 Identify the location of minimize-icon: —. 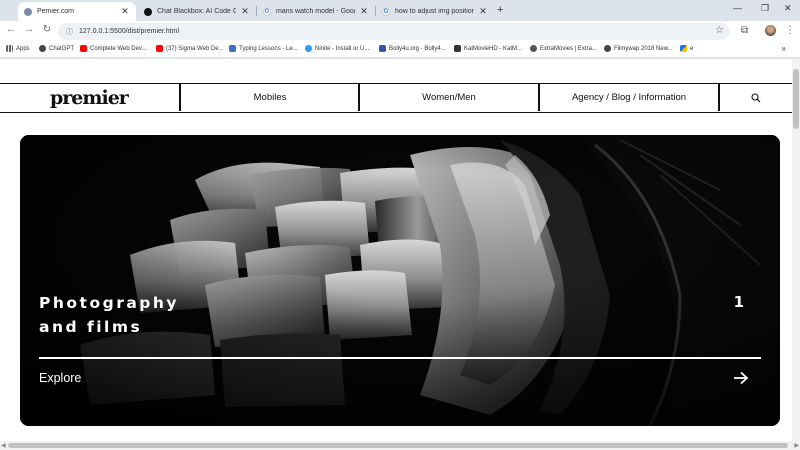
(737, 8).